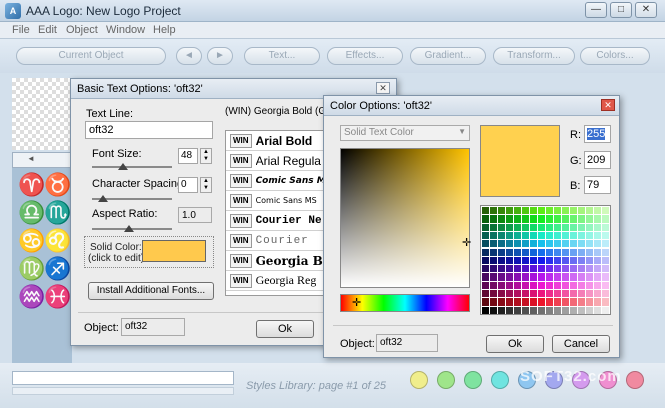 This screenshot has width=665, height=408. Describe the element at coordinates (275, 221) in the screenshot. I see `font-list-item: WIN Courier Ne` at that location.